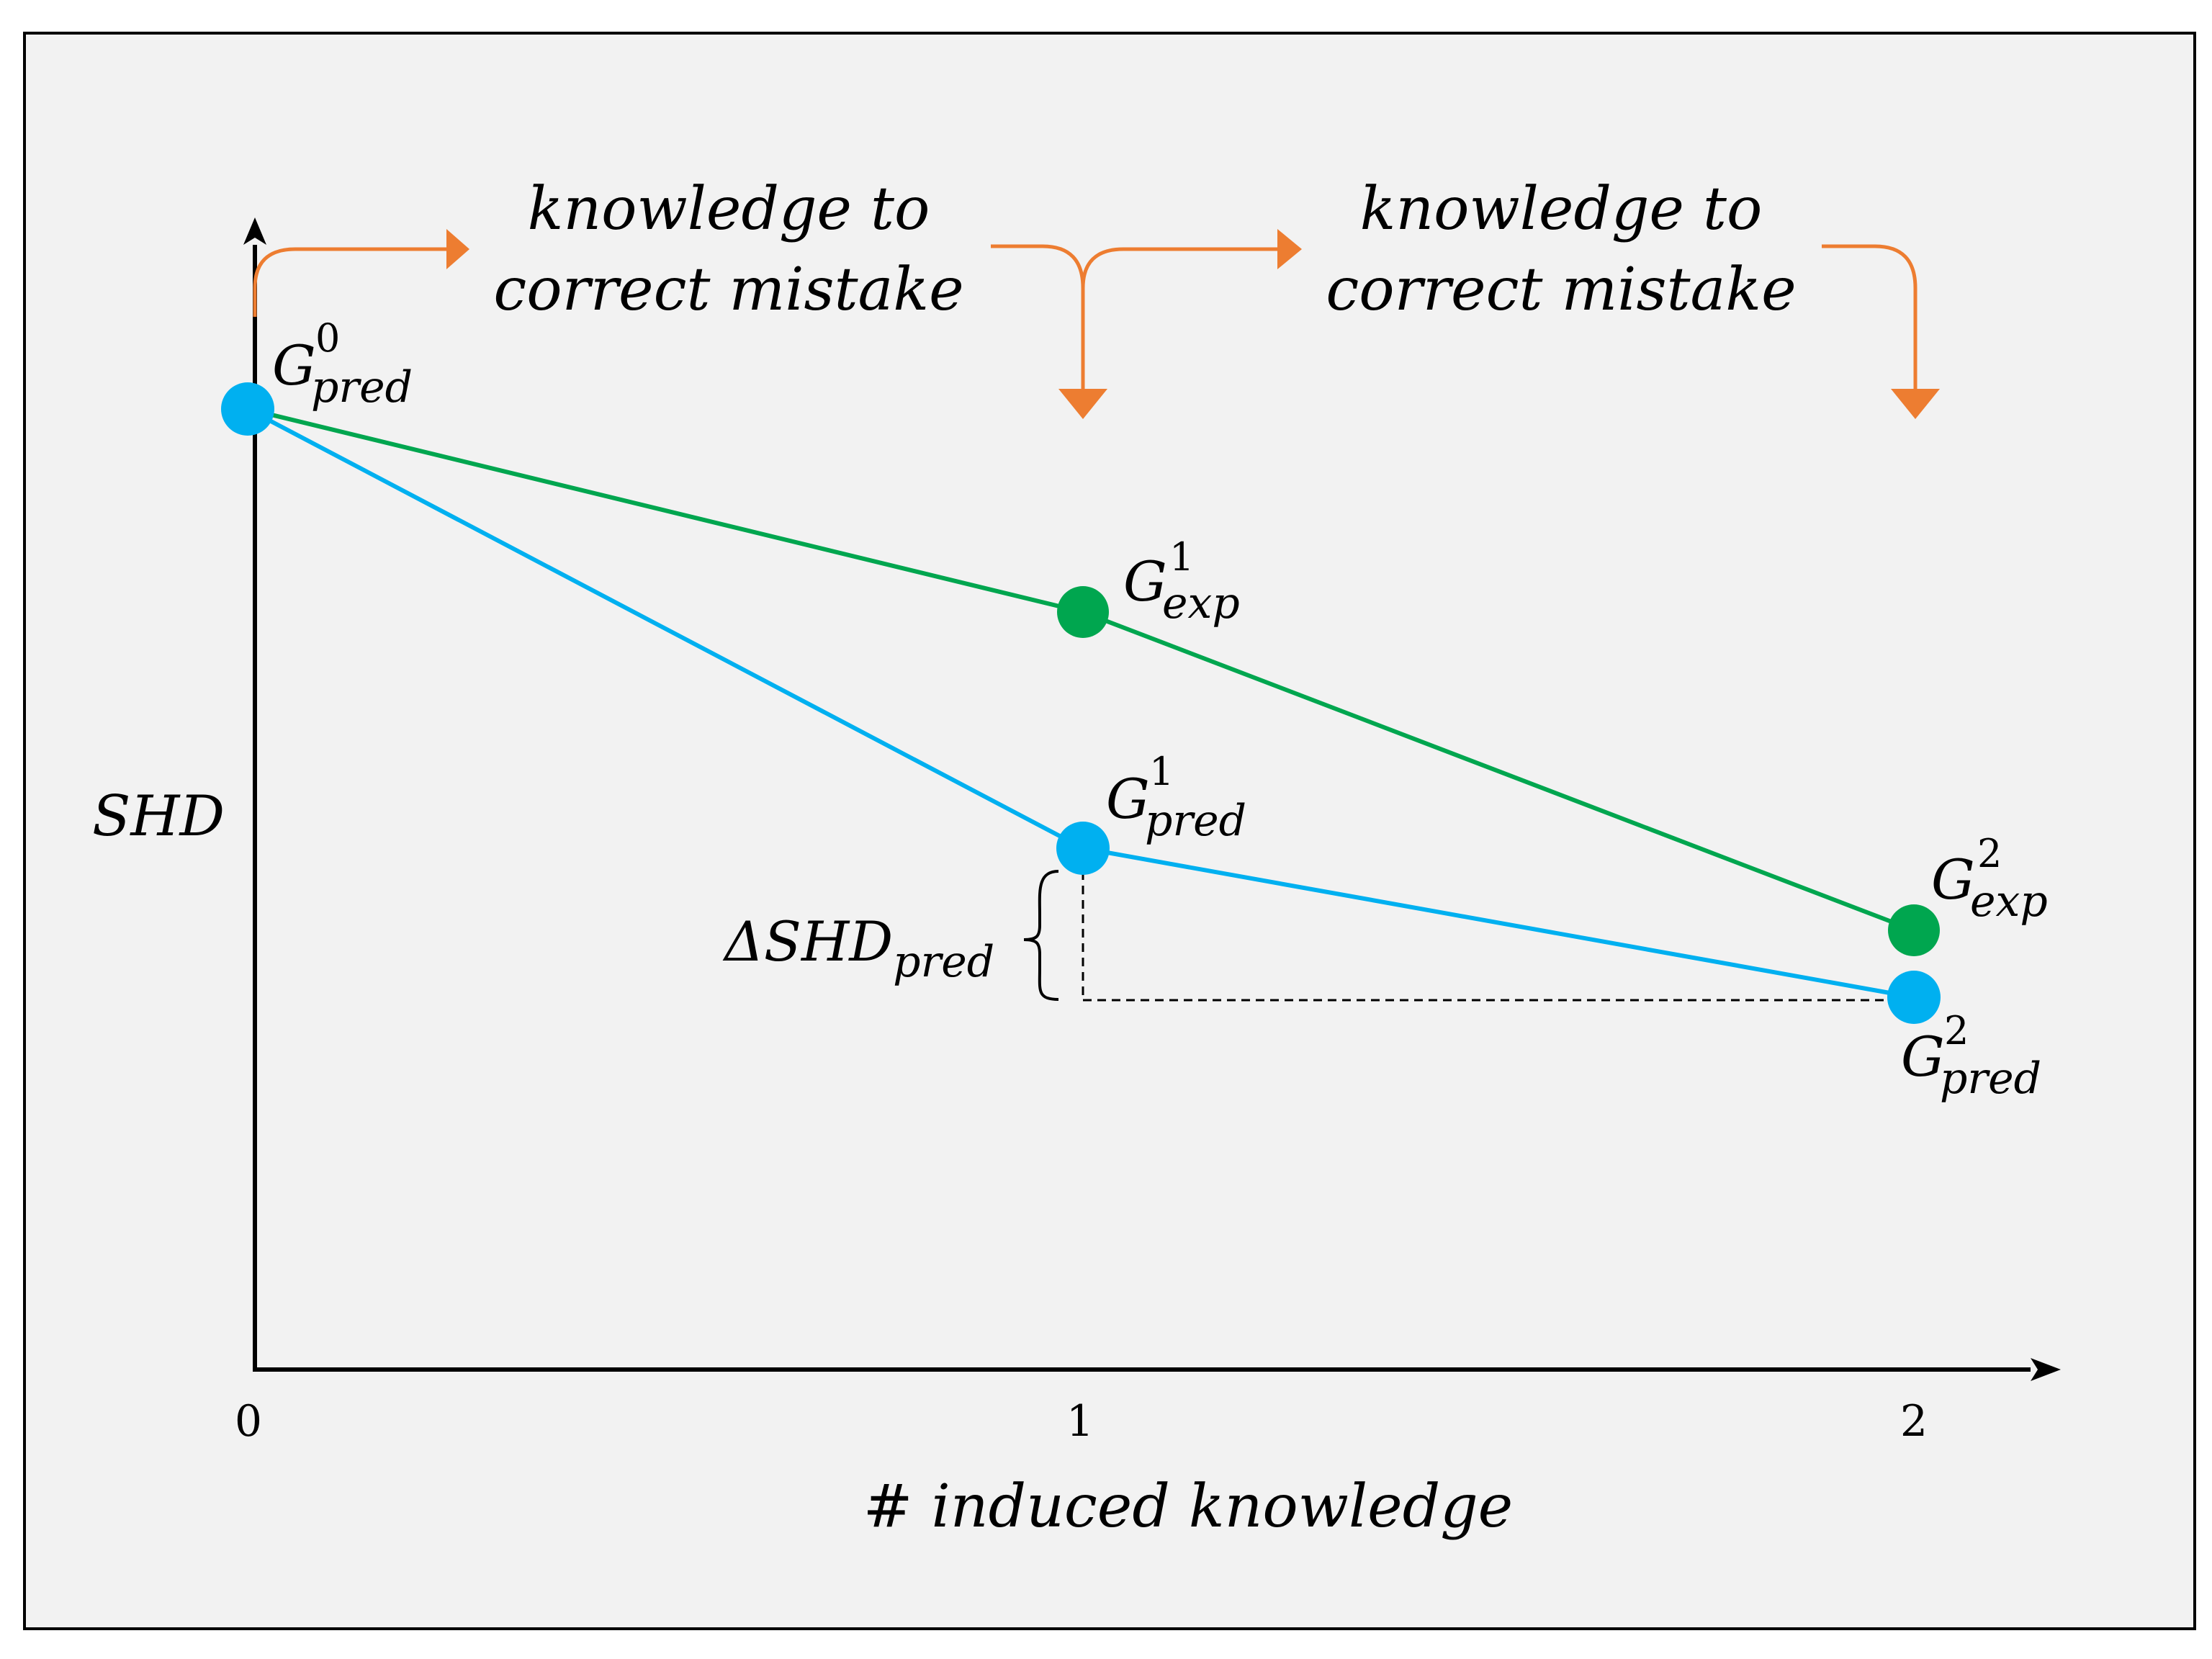  What do you see at coordinates (249, 1421) in the screenshot?
I see `x-tick-label: 0` at bounding box center [249, 1421].